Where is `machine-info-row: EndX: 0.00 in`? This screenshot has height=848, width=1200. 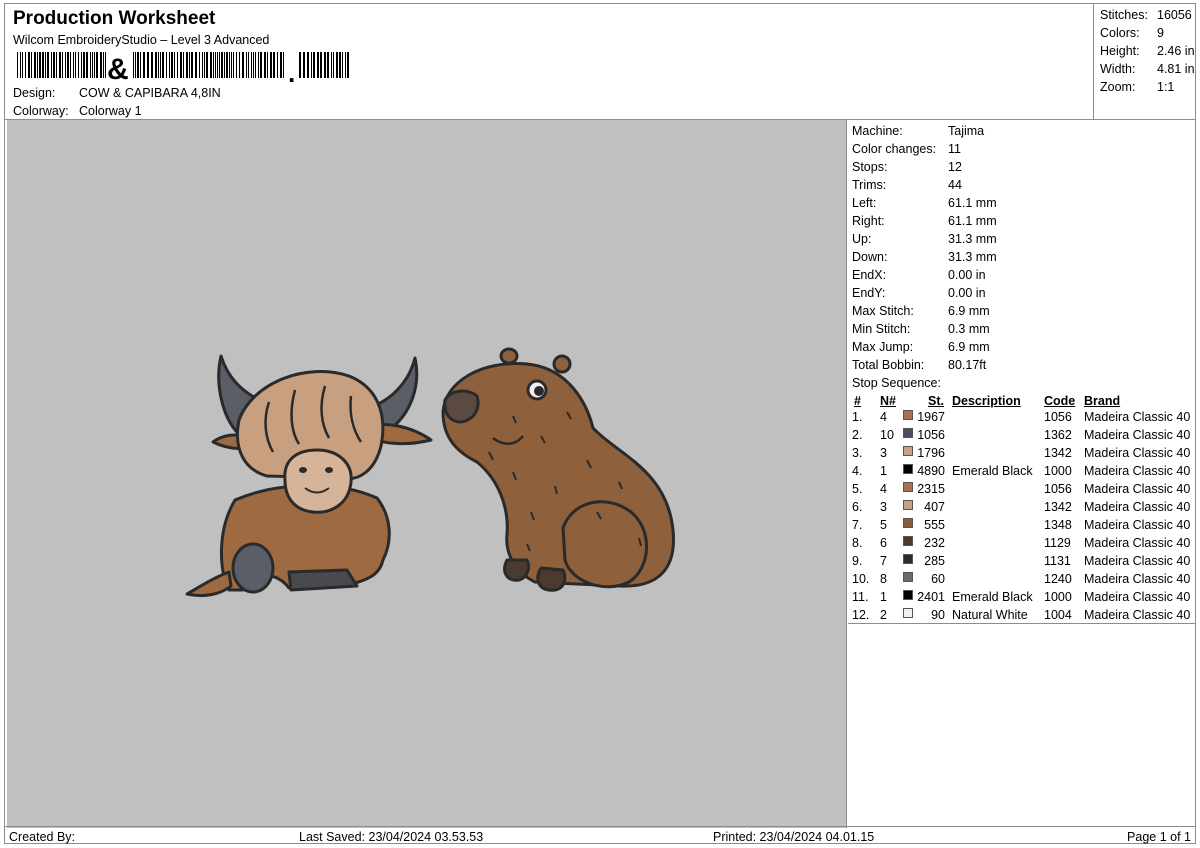 machine-info-row: EndX: 0.00 in is located at coordinates (919, 275).